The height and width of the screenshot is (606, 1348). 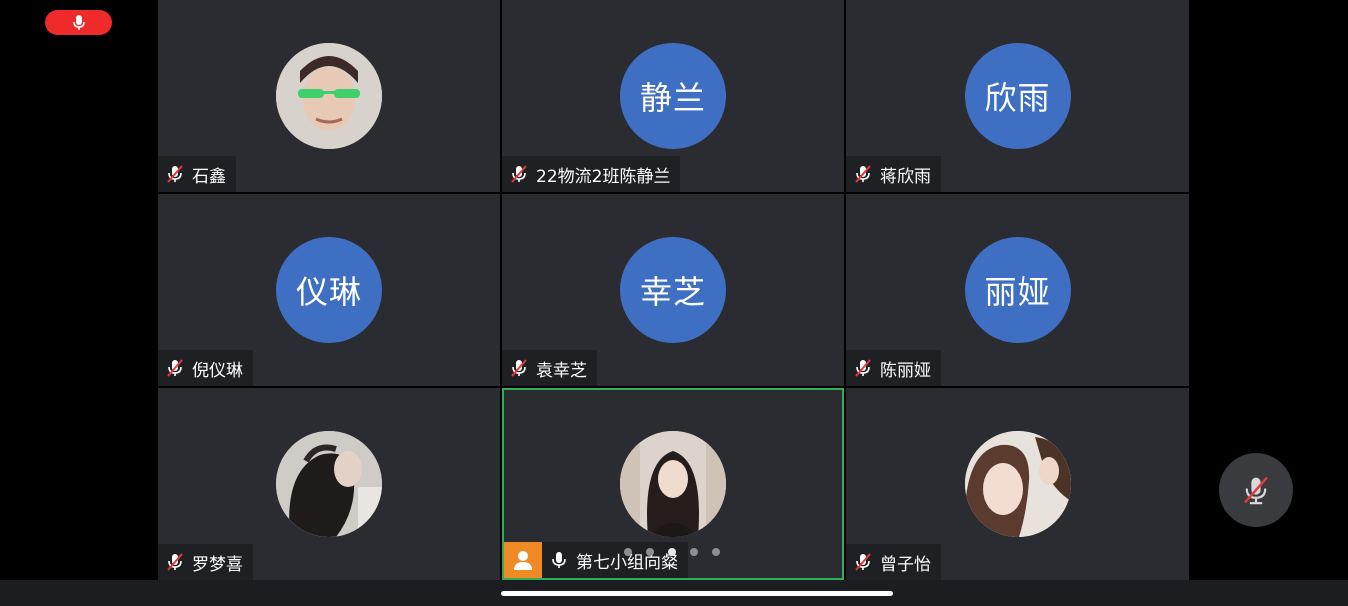 I want to click on participant-name-tag: 蒋欣雨, so click(x=893, y=174).